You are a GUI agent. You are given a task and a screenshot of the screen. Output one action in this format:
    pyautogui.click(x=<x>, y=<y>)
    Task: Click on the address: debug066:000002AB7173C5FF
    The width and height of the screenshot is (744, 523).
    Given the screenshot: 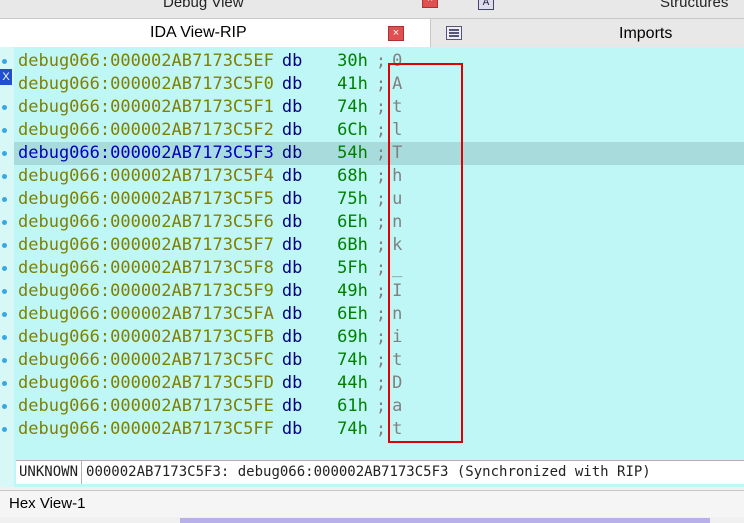 What is the action you would take?
    pyautogui.click(x=146, y=429)
    